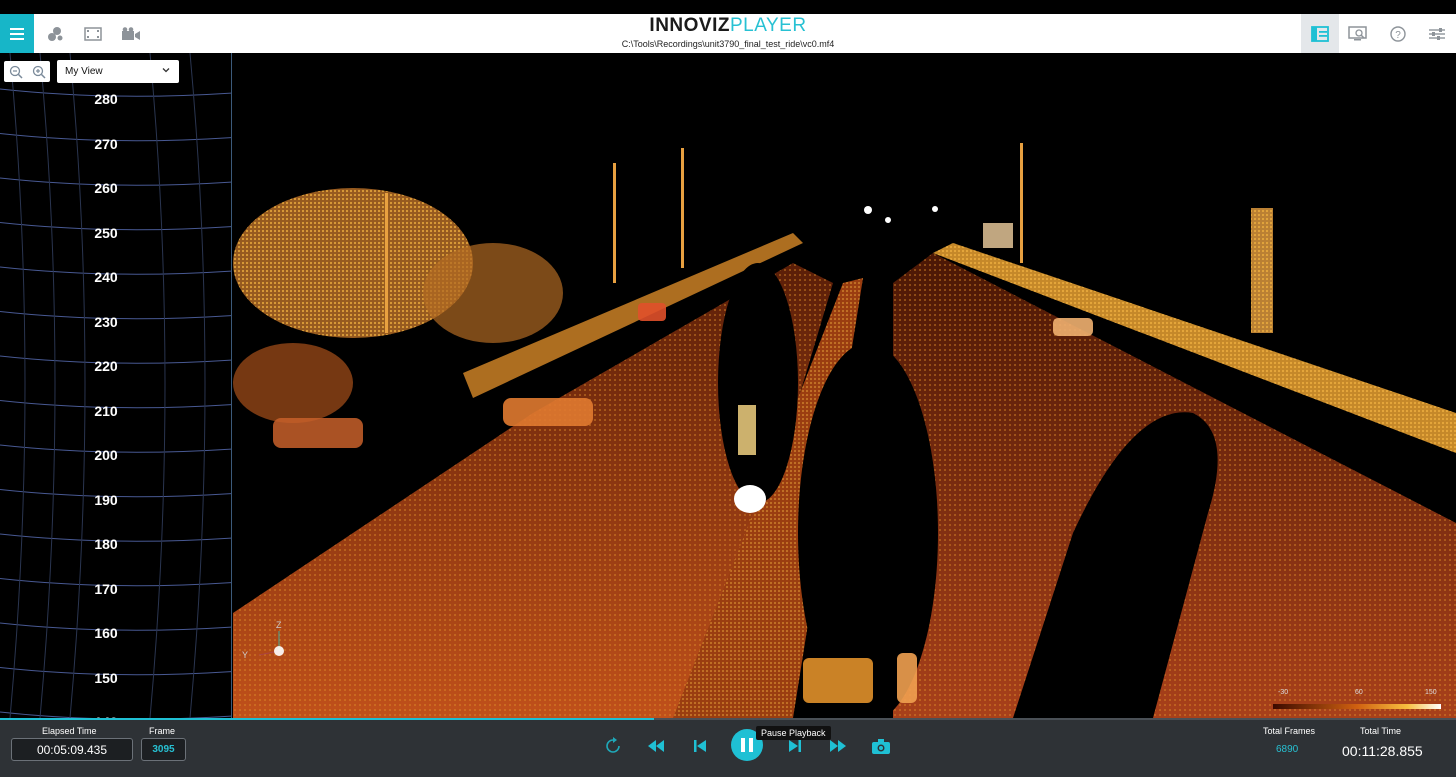  I want to click on screen-icon, so click(1357, 32).